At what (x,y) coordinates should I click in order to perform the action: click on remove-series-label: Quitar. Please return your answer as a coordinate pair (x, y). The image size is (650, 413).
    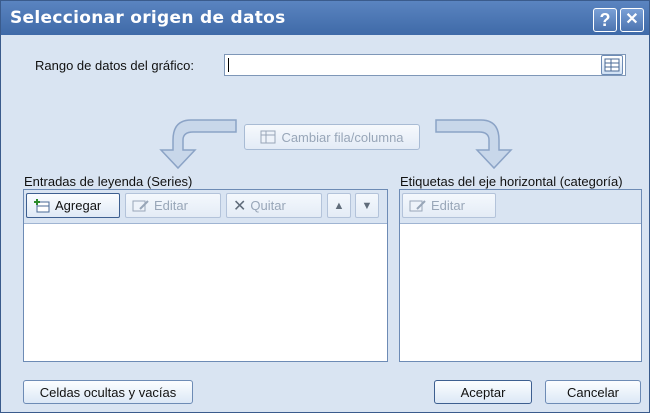
    Looking at the image, I should click on (268, 205).